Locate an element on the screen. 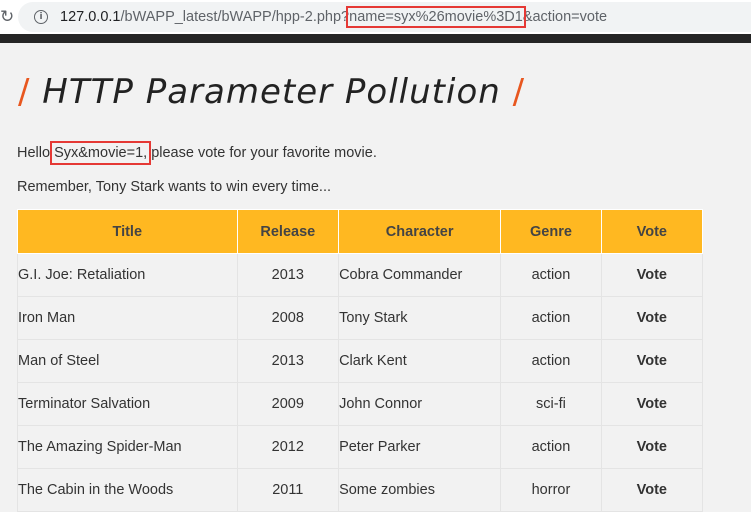 This screenshot has width=751, height=512. greeting-name-highlighted: Syx&movie=1, is located at coordinates (101, 153).